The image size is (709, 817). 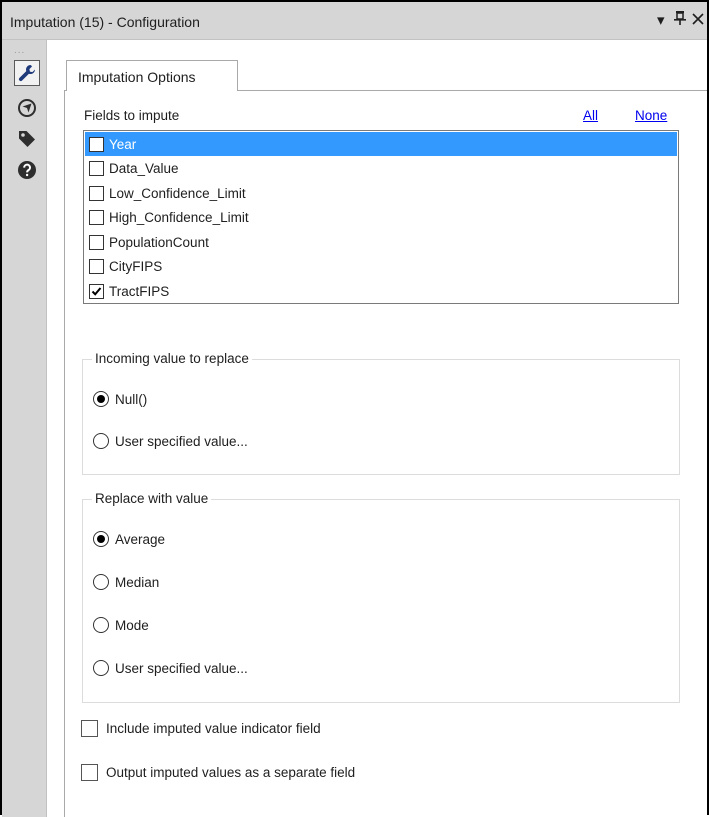 I want to click on radio-option: Mode, so click(x=121, y=625).